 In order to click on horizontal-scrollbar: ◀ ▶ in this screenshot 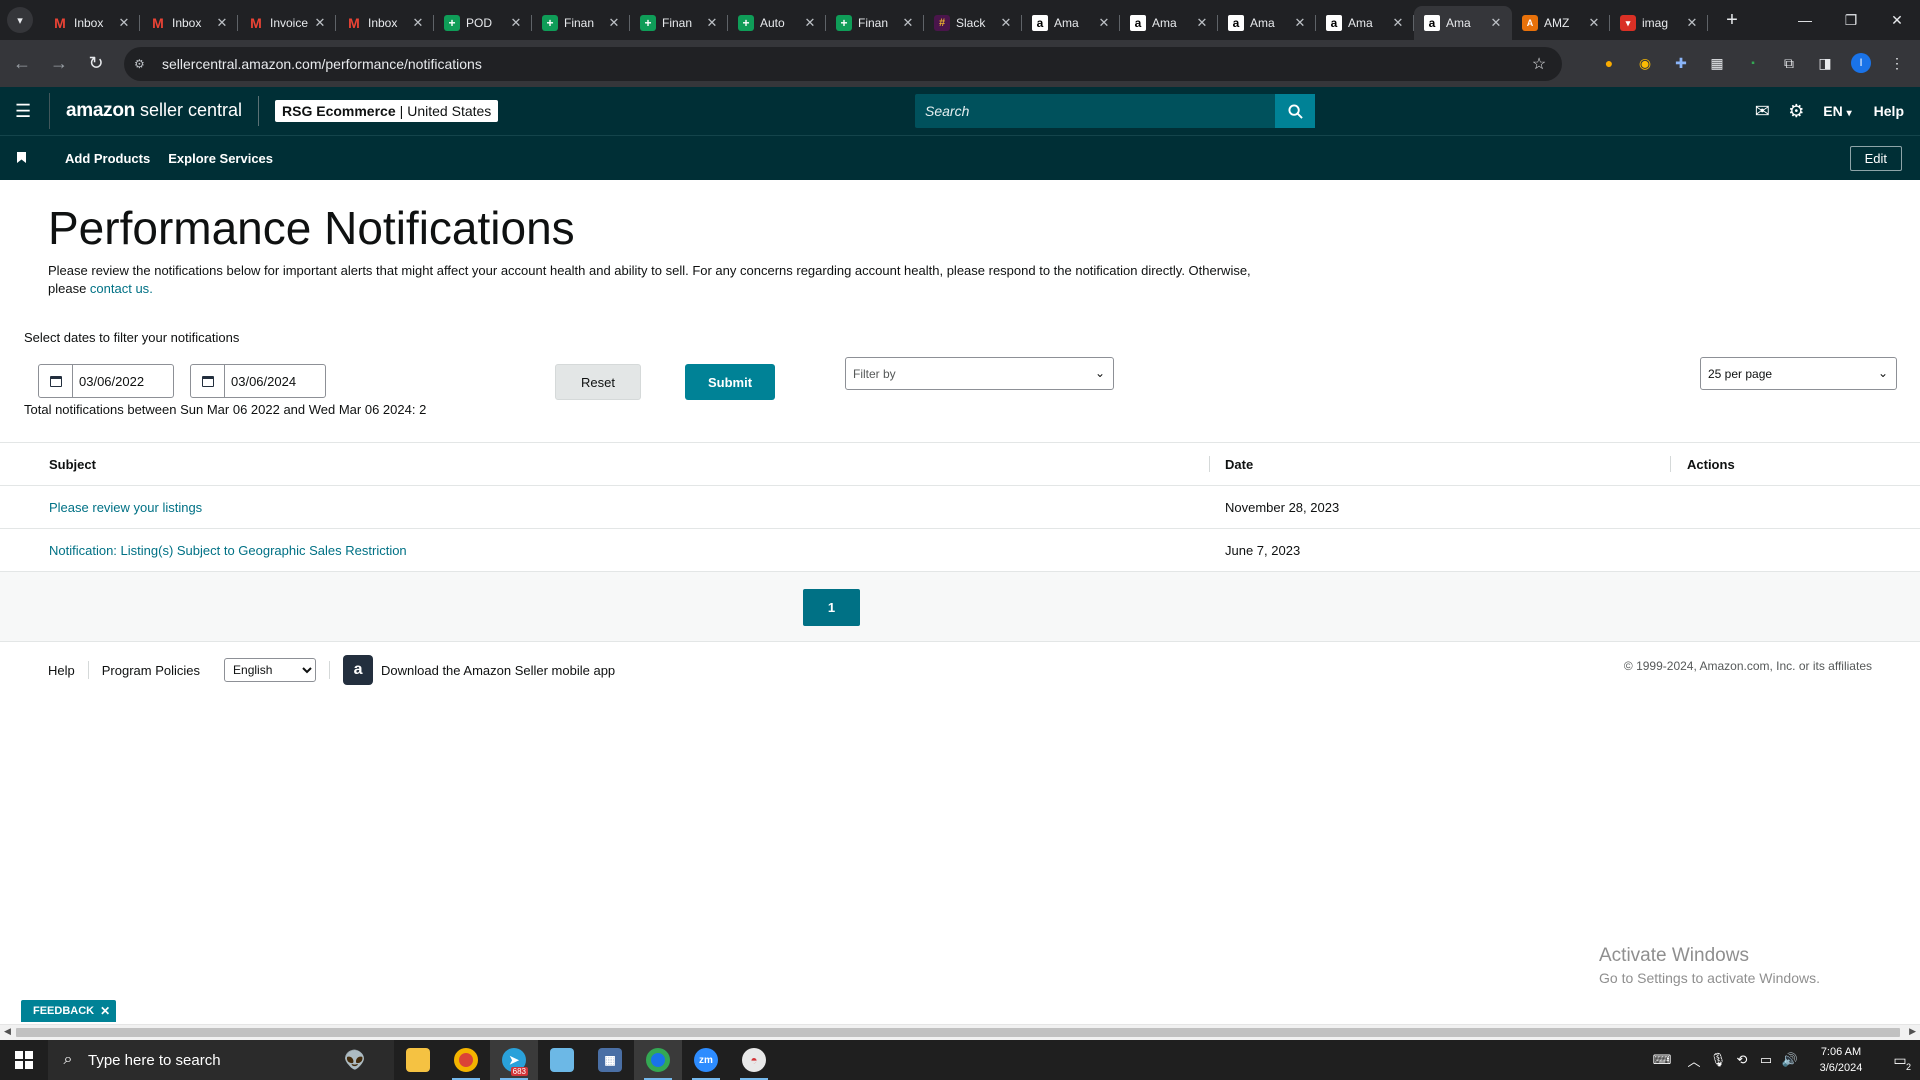, I will do `click(960, 1032)`.